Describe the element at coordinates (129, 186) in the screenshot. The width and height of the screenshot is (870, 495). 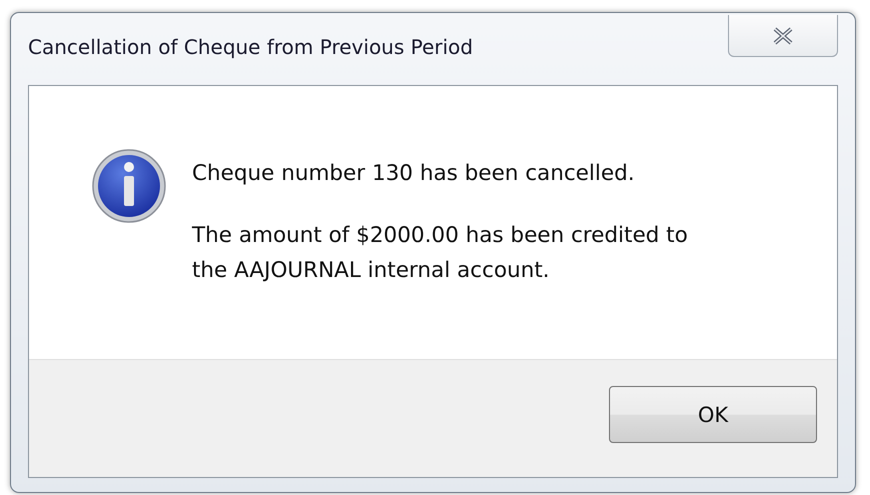
I see `information-icon` at that location.